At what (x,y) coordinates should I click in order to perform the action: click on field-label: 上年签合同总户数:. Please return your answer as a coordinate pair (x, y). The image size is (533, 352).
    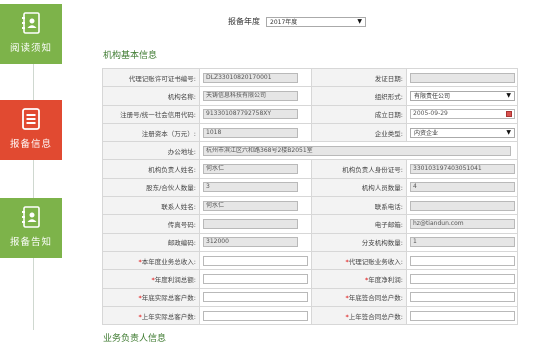
    Looking at the image, I should click on (375, 316).